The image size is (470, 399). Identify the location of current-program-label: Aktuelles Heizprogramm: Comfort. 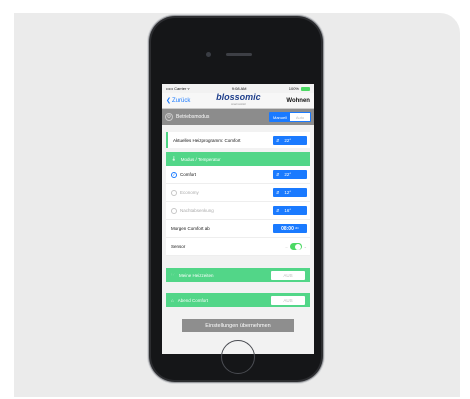
(207, 140).